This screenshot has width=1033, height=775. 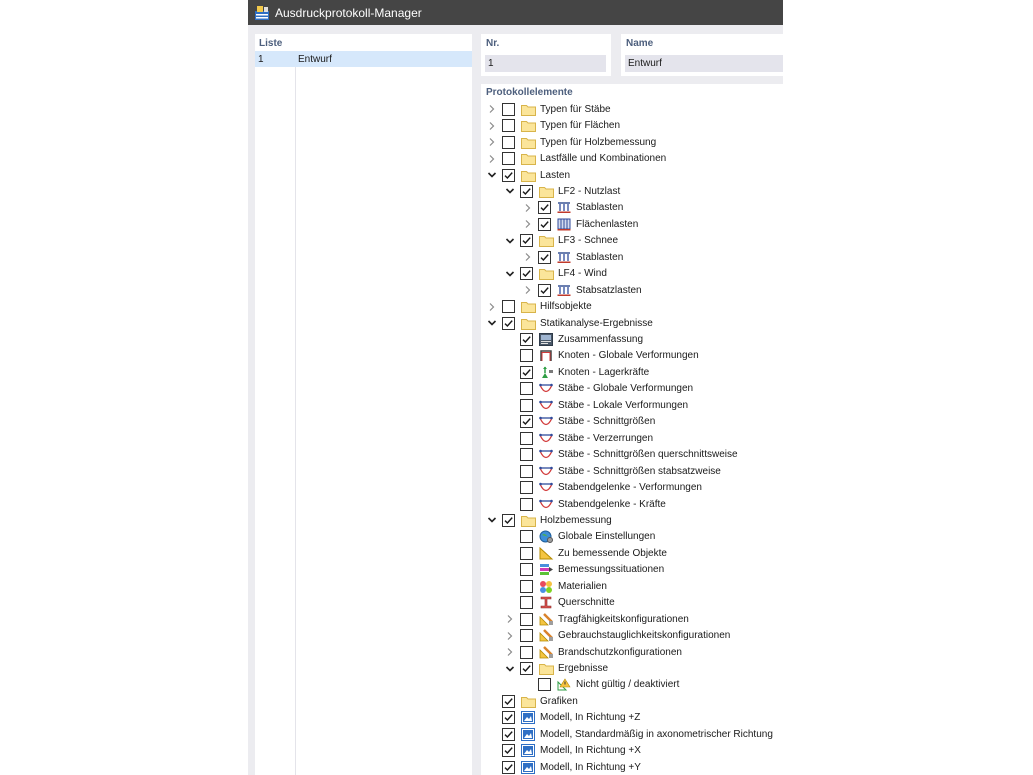 I want to click on list-row: 1 Entwurf, so click(x=363, y=59).